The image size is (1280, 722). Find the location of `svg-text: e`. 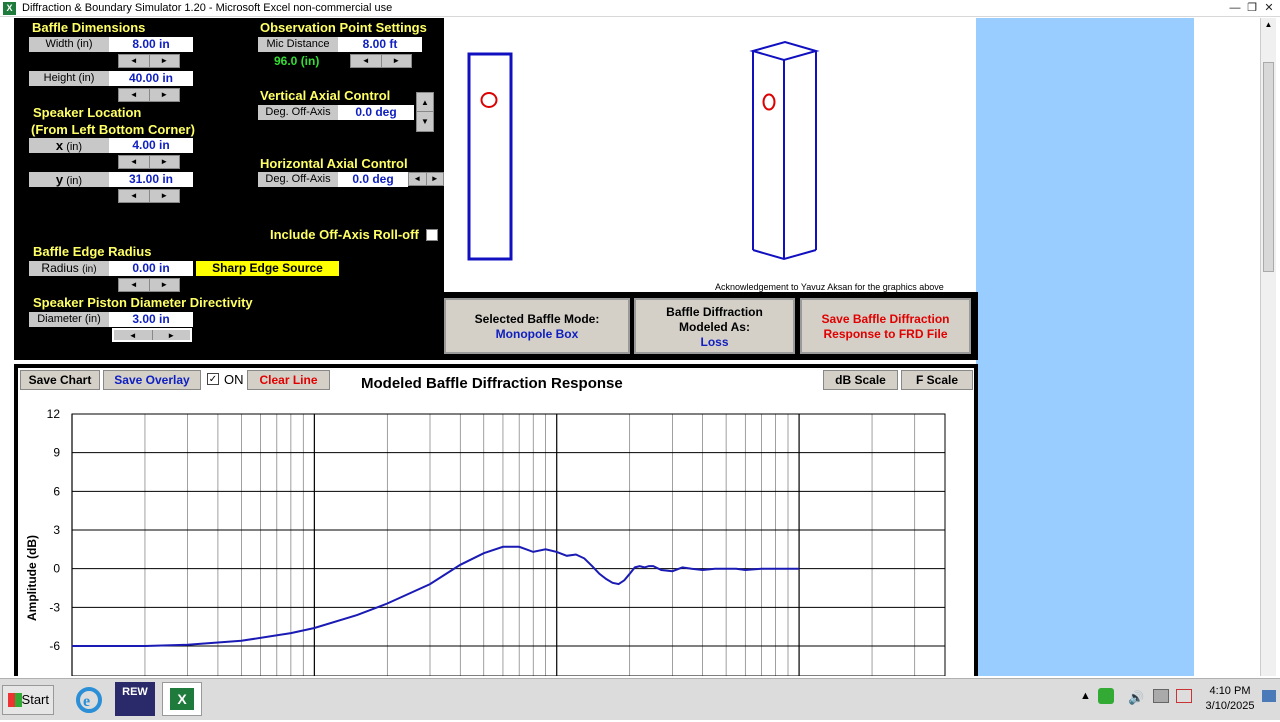

svg-text: e is located at coordinates (86, 701).